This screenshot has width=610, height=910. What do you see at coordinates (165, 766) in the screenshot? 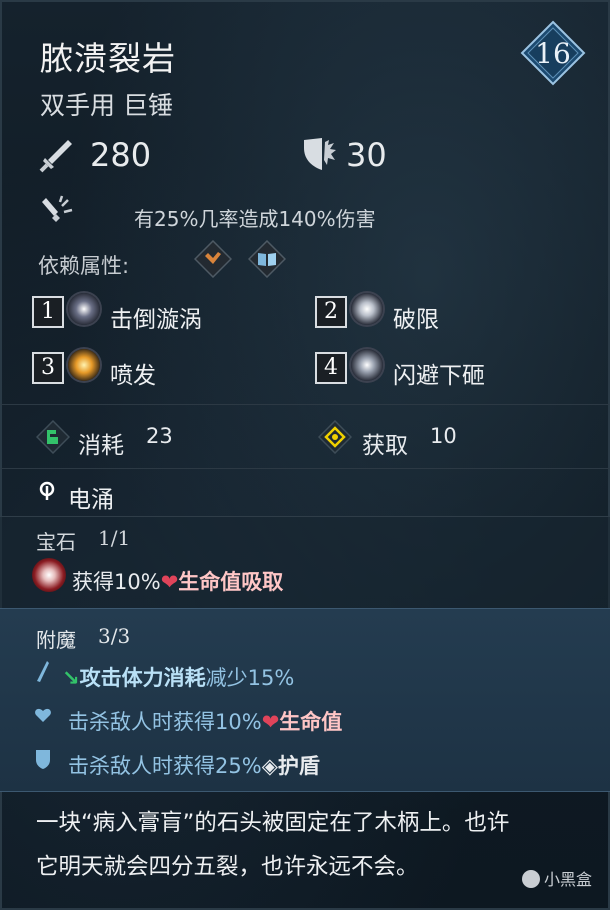
I see `enchant-3-prefix: 击杀敌人时获得25%` at bounding box center [165, 766].